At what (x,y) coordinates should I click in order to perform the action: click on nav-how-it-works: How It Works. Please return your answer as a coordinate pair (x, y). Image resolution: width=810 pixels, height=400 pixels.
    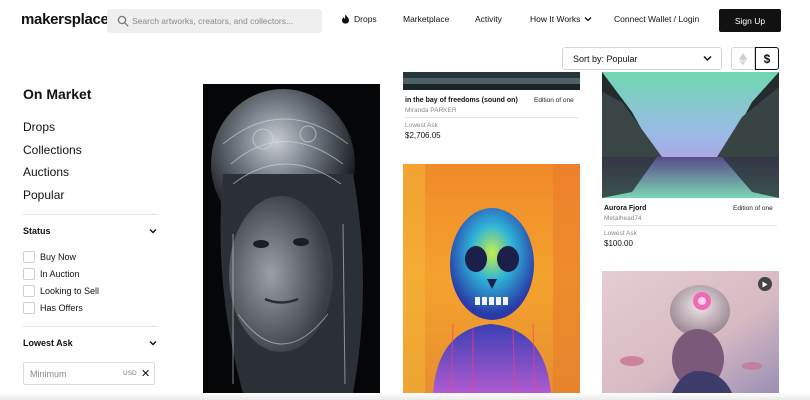
    Looking at the image, I should click on (561, 19).